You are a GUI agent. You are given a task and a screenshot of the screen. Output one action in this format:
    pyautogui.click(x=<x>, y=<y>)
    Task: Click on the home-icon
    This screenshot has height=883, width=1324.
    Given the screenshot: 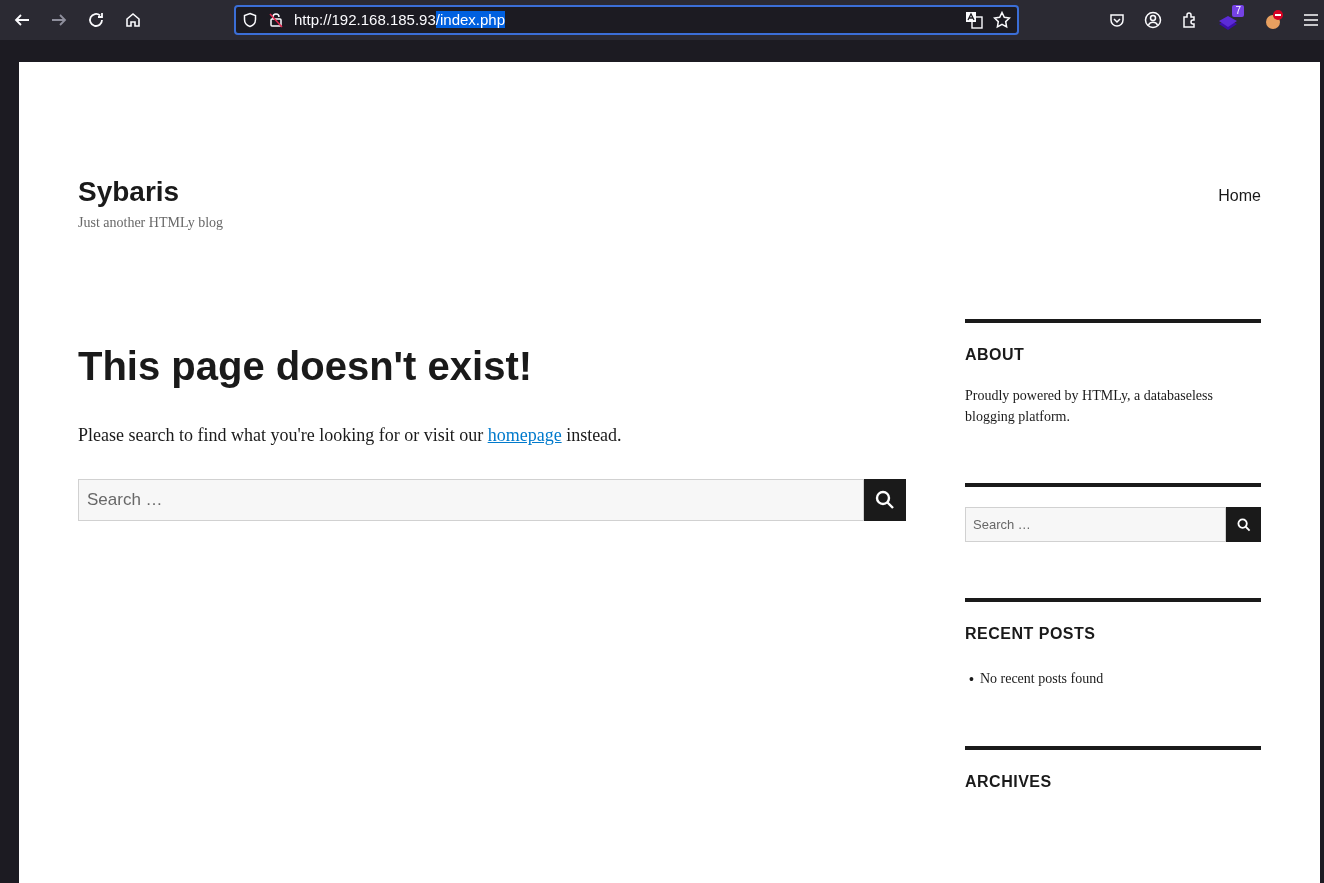 What is the action you would take?
    pyautogui.click(x=133, y=20)
    